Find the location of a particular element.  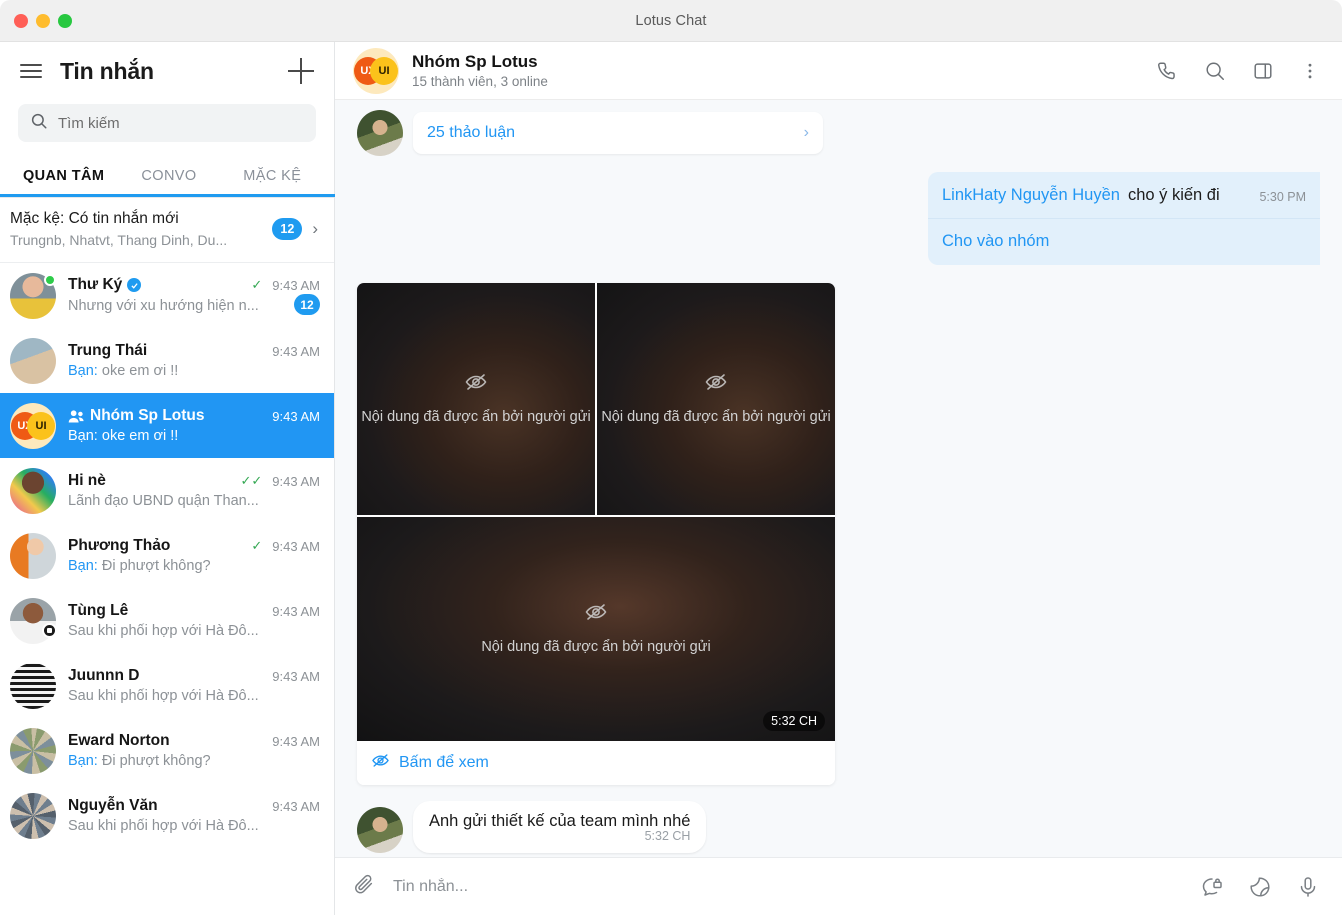

plus-icon is located at coordinates (301, 71).